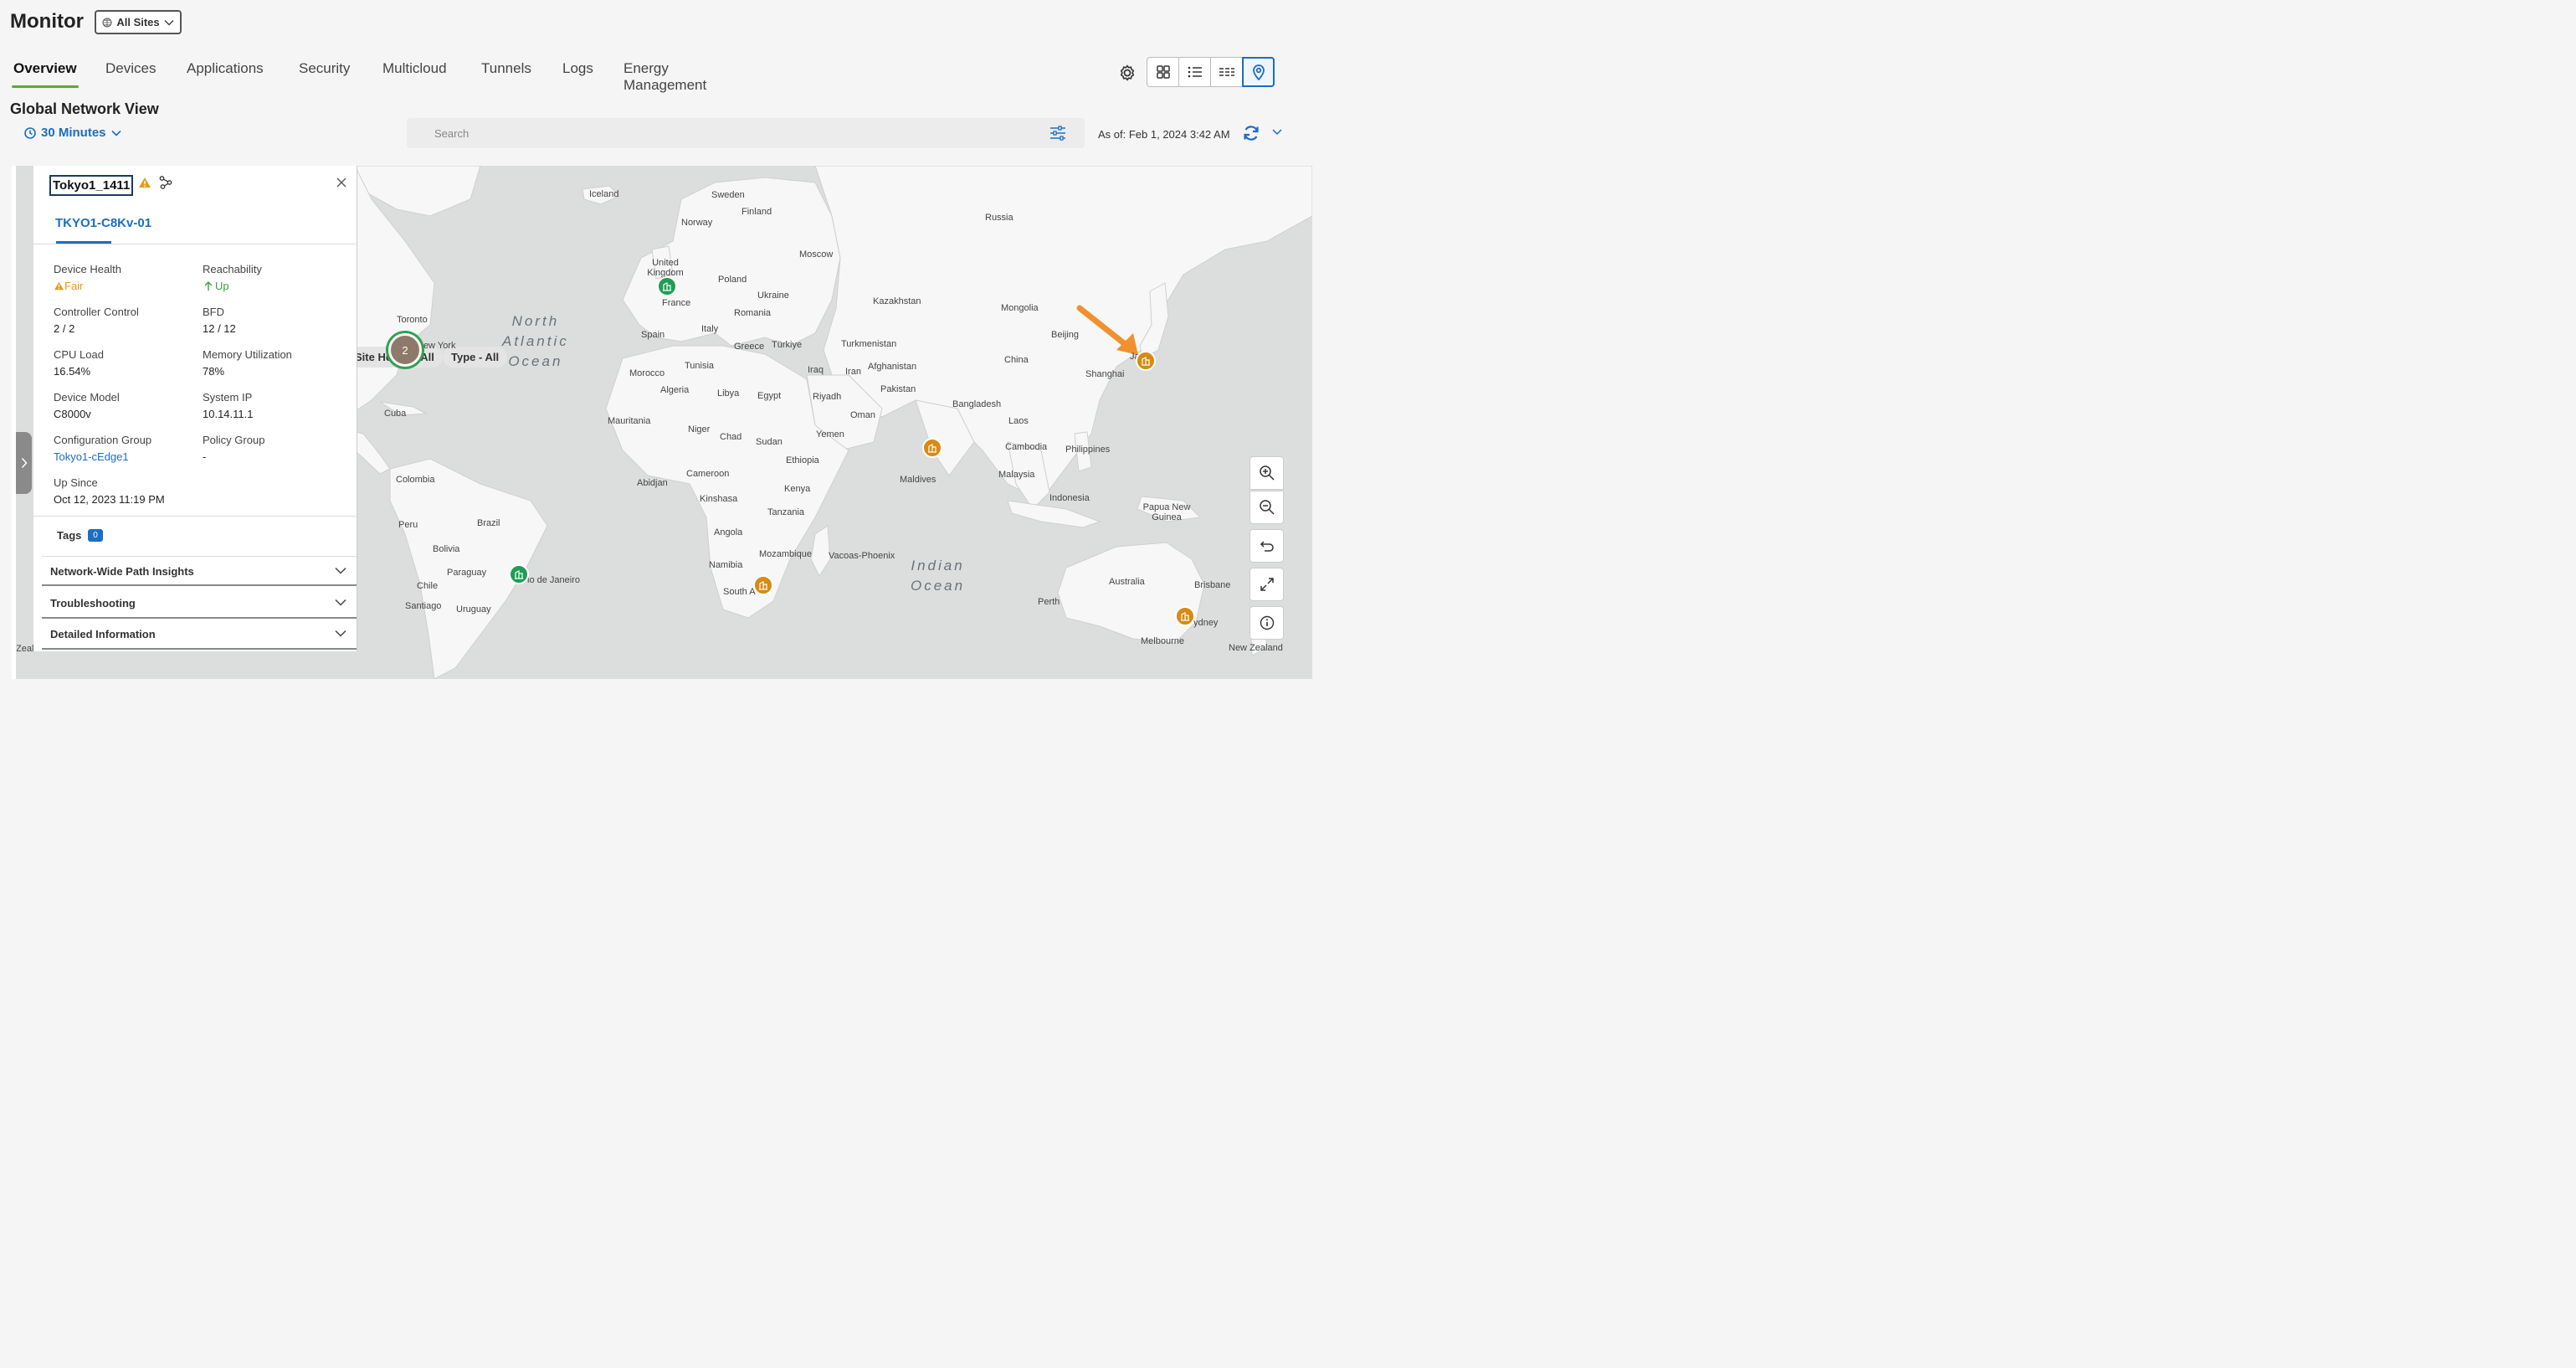  I want to click on site-marker-india, so click(932, 448).